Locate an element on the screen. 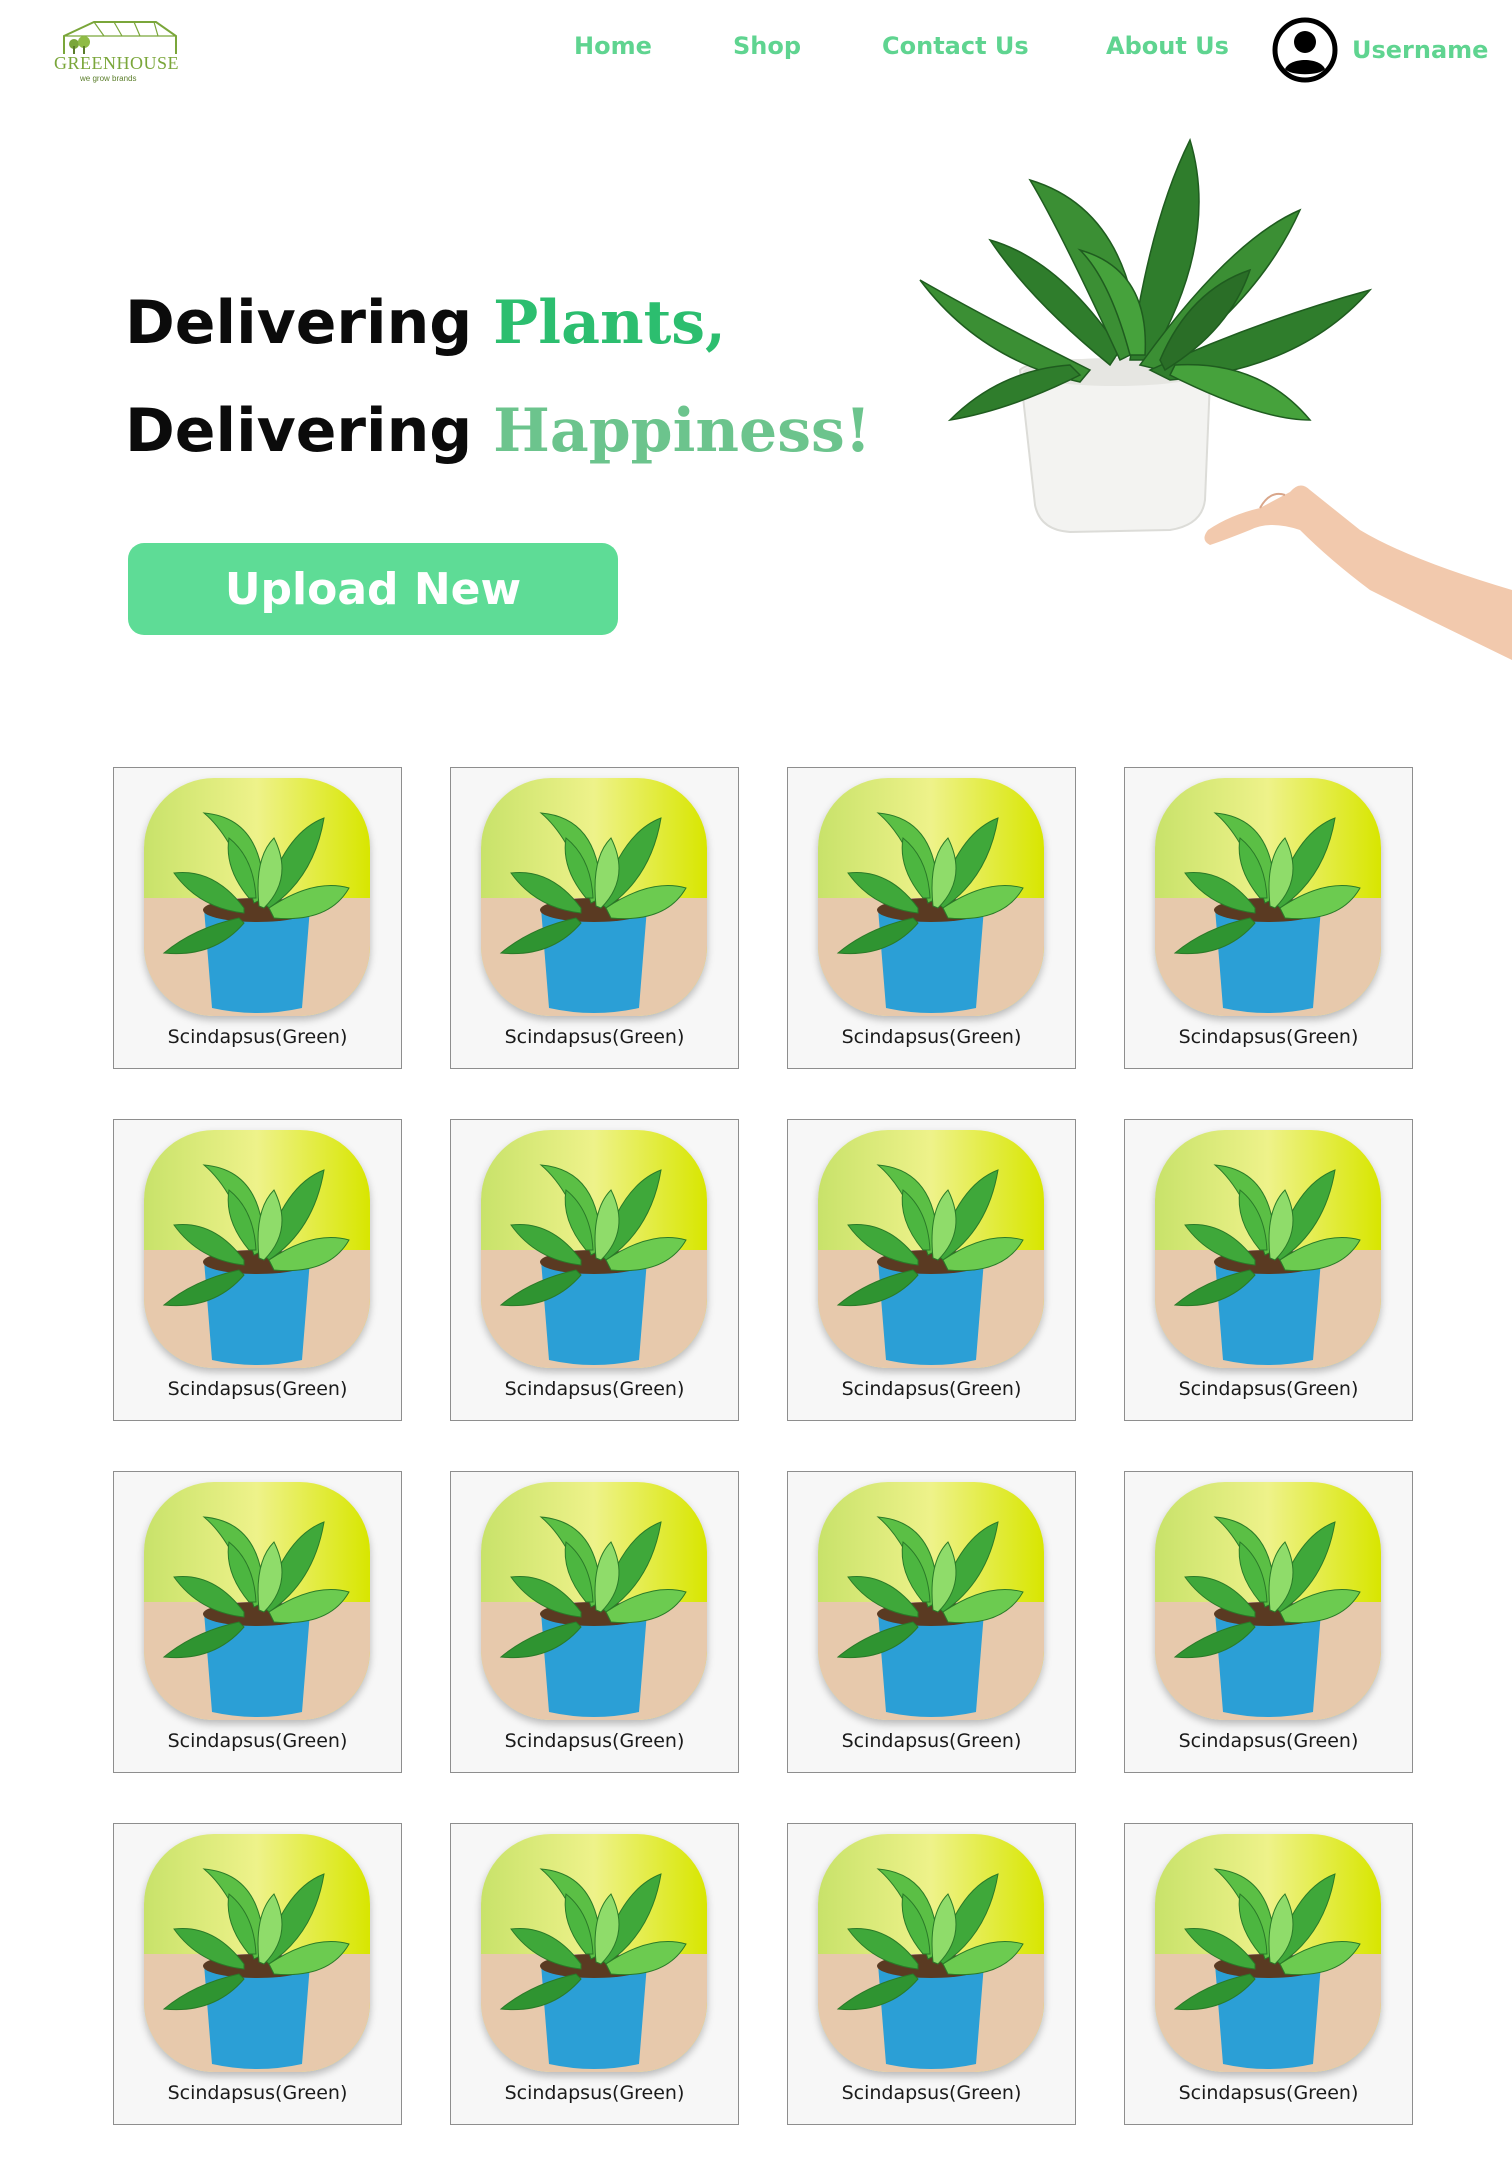 The height and width of the screenshot is (2158, 1512). username-label: Username is located at coordinates (1420, 50).